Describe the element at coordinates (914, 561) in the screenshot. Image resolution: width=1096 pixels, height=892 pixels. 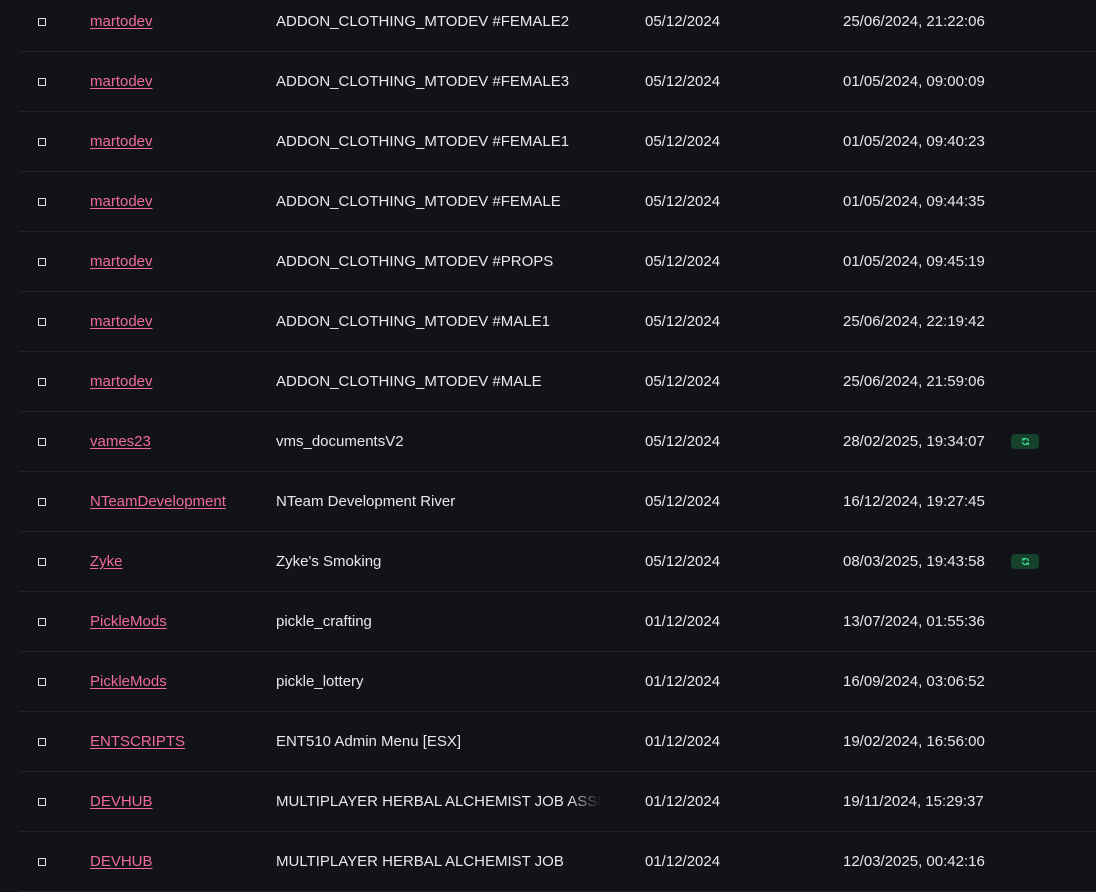
I see `last-updated: 08/03/2025, 19:43:58` at that location.